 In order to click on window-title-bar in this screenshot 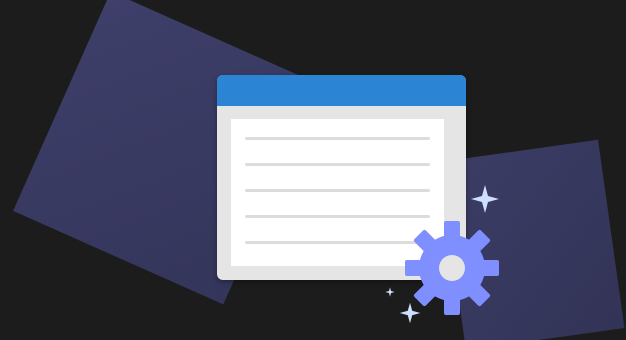, I will do `click(341, 90)`.